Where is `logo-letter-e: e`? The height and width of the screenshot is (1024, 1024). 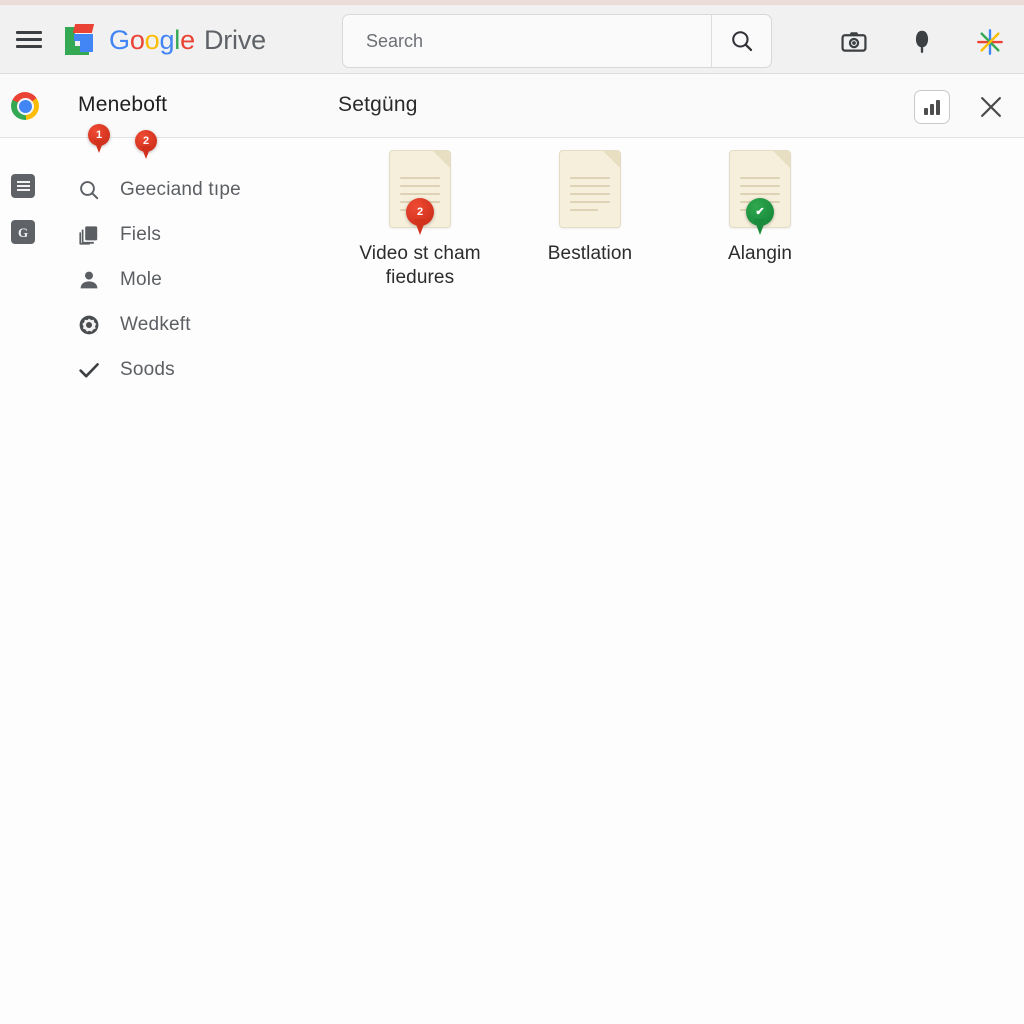 logo-letter-e: e is located at coordinates (187, 39).